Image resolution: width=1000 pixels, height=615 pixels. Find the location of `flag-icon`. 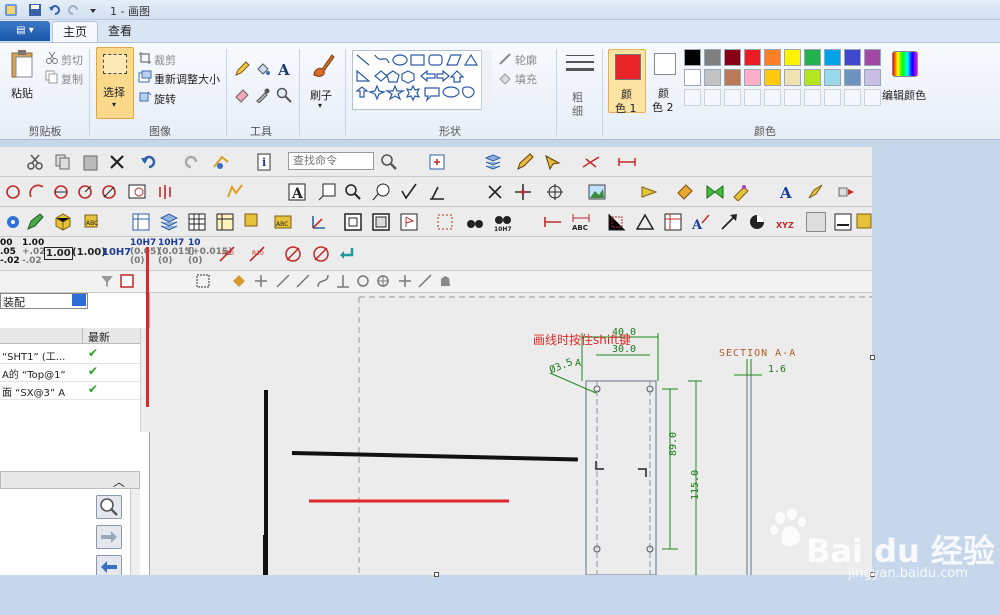

flag-icon is located at coordinates (409, 222).